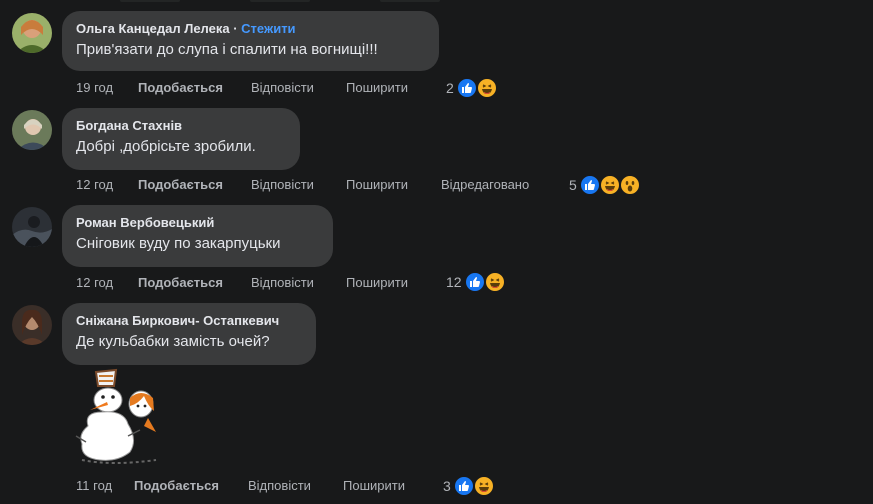 This screenshot has height=504, width=873. What do you see at coordinates (447, 486) in the screenshot?
I see `reaction-count: 3` at bounding box center [447, 486].